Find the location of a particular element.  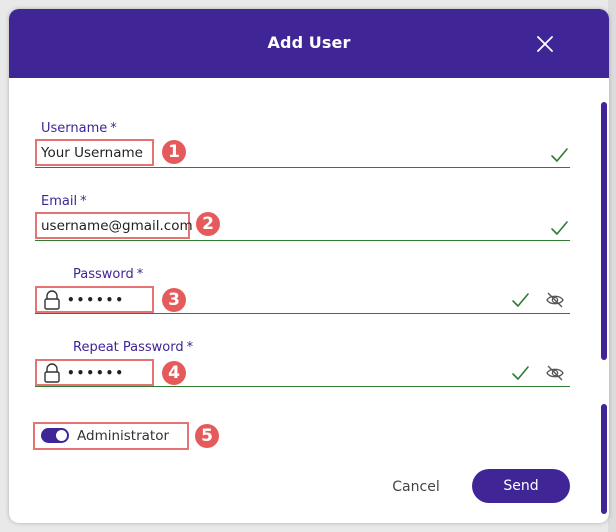

repeat-password-value: •••••• is located at coordinates (96, 372).